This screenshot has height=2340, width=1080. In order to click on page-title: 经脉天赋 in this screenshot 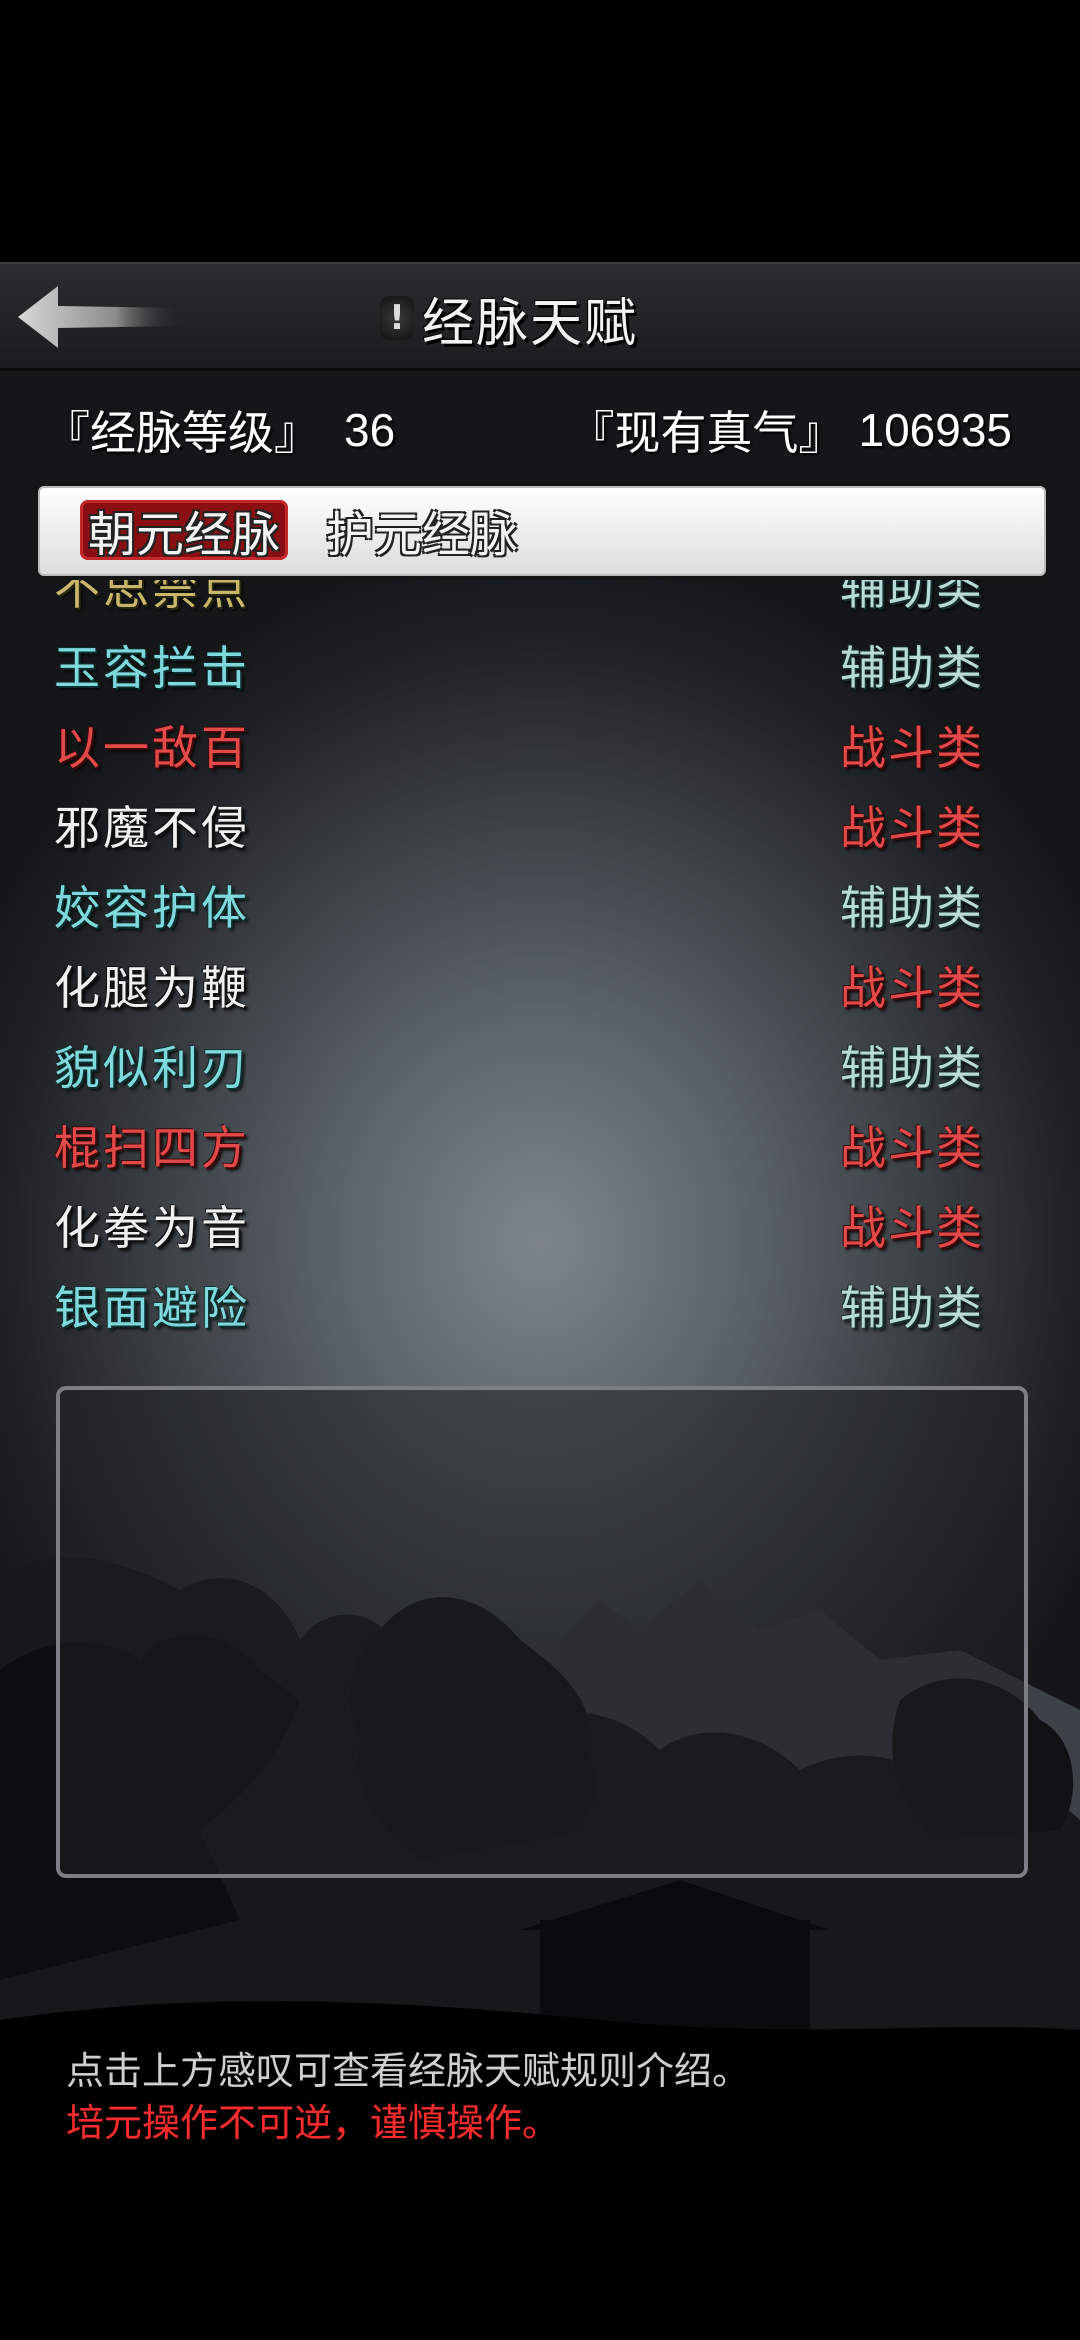, I will do `click(530, 323)`.